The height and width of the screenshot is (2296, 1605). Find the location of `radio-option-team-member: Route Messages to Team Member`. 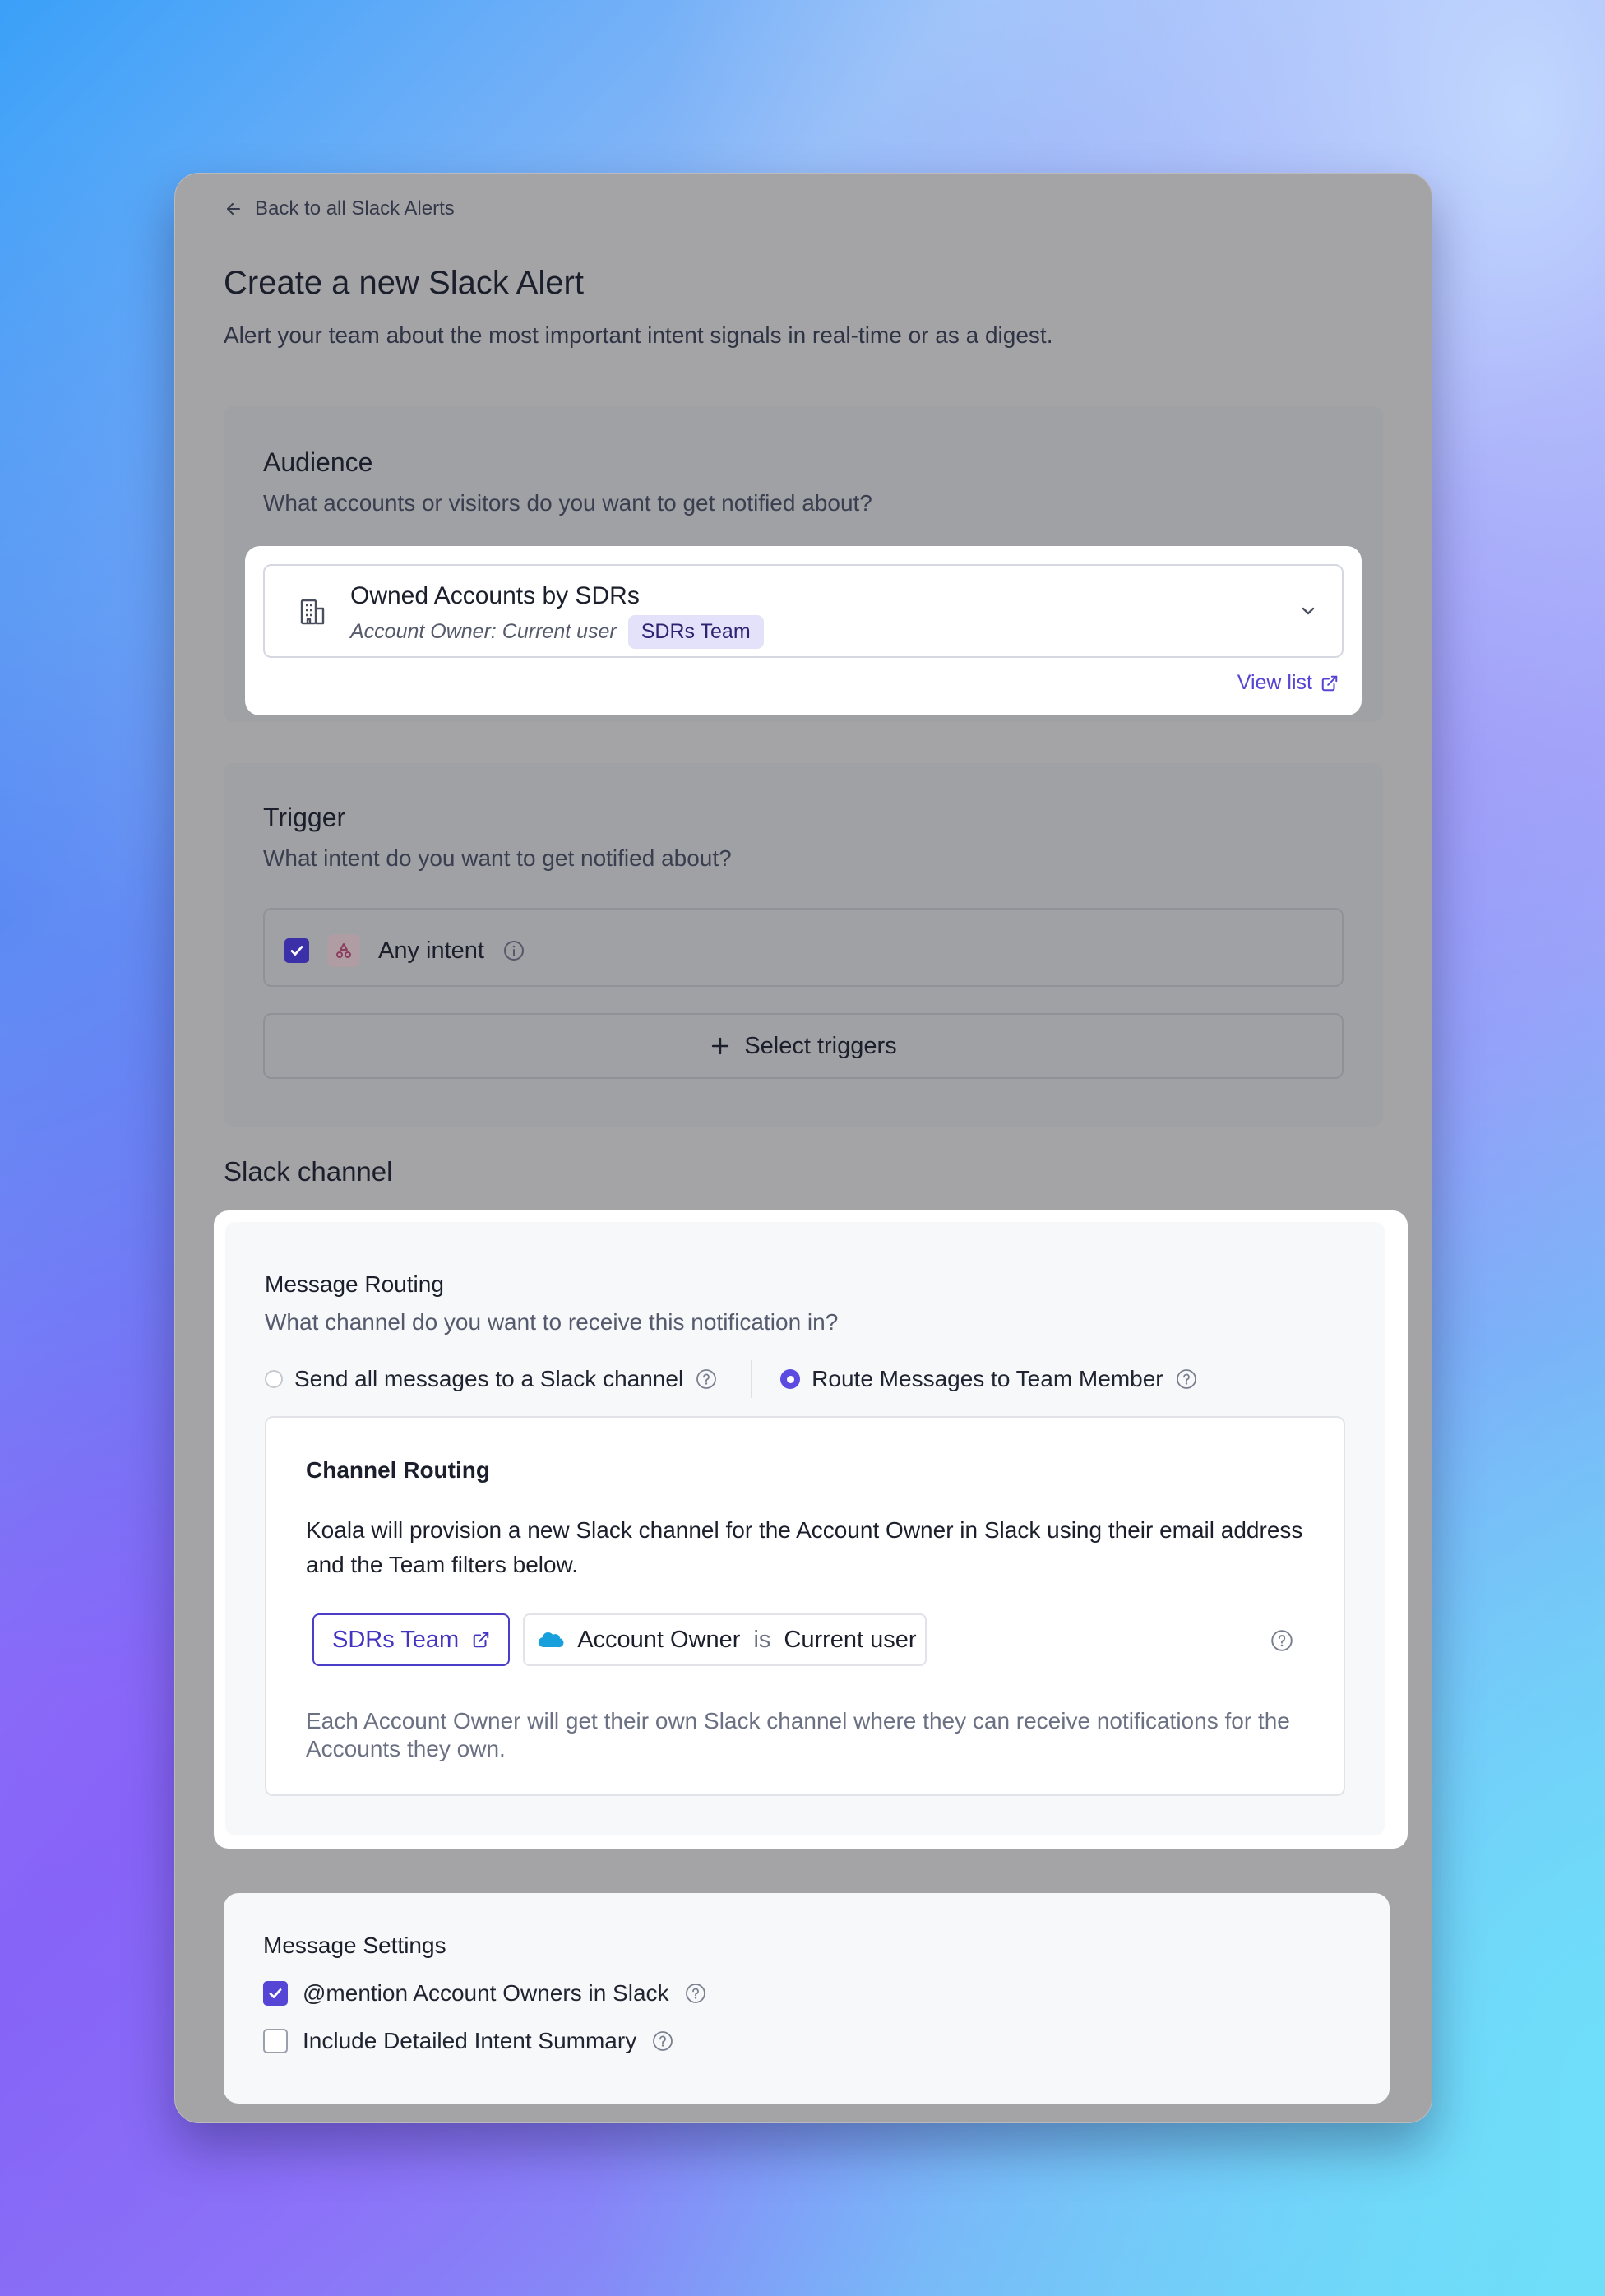

radio-option-team-member: Route Messages to Team Member is located at coordinates (989, 1379).